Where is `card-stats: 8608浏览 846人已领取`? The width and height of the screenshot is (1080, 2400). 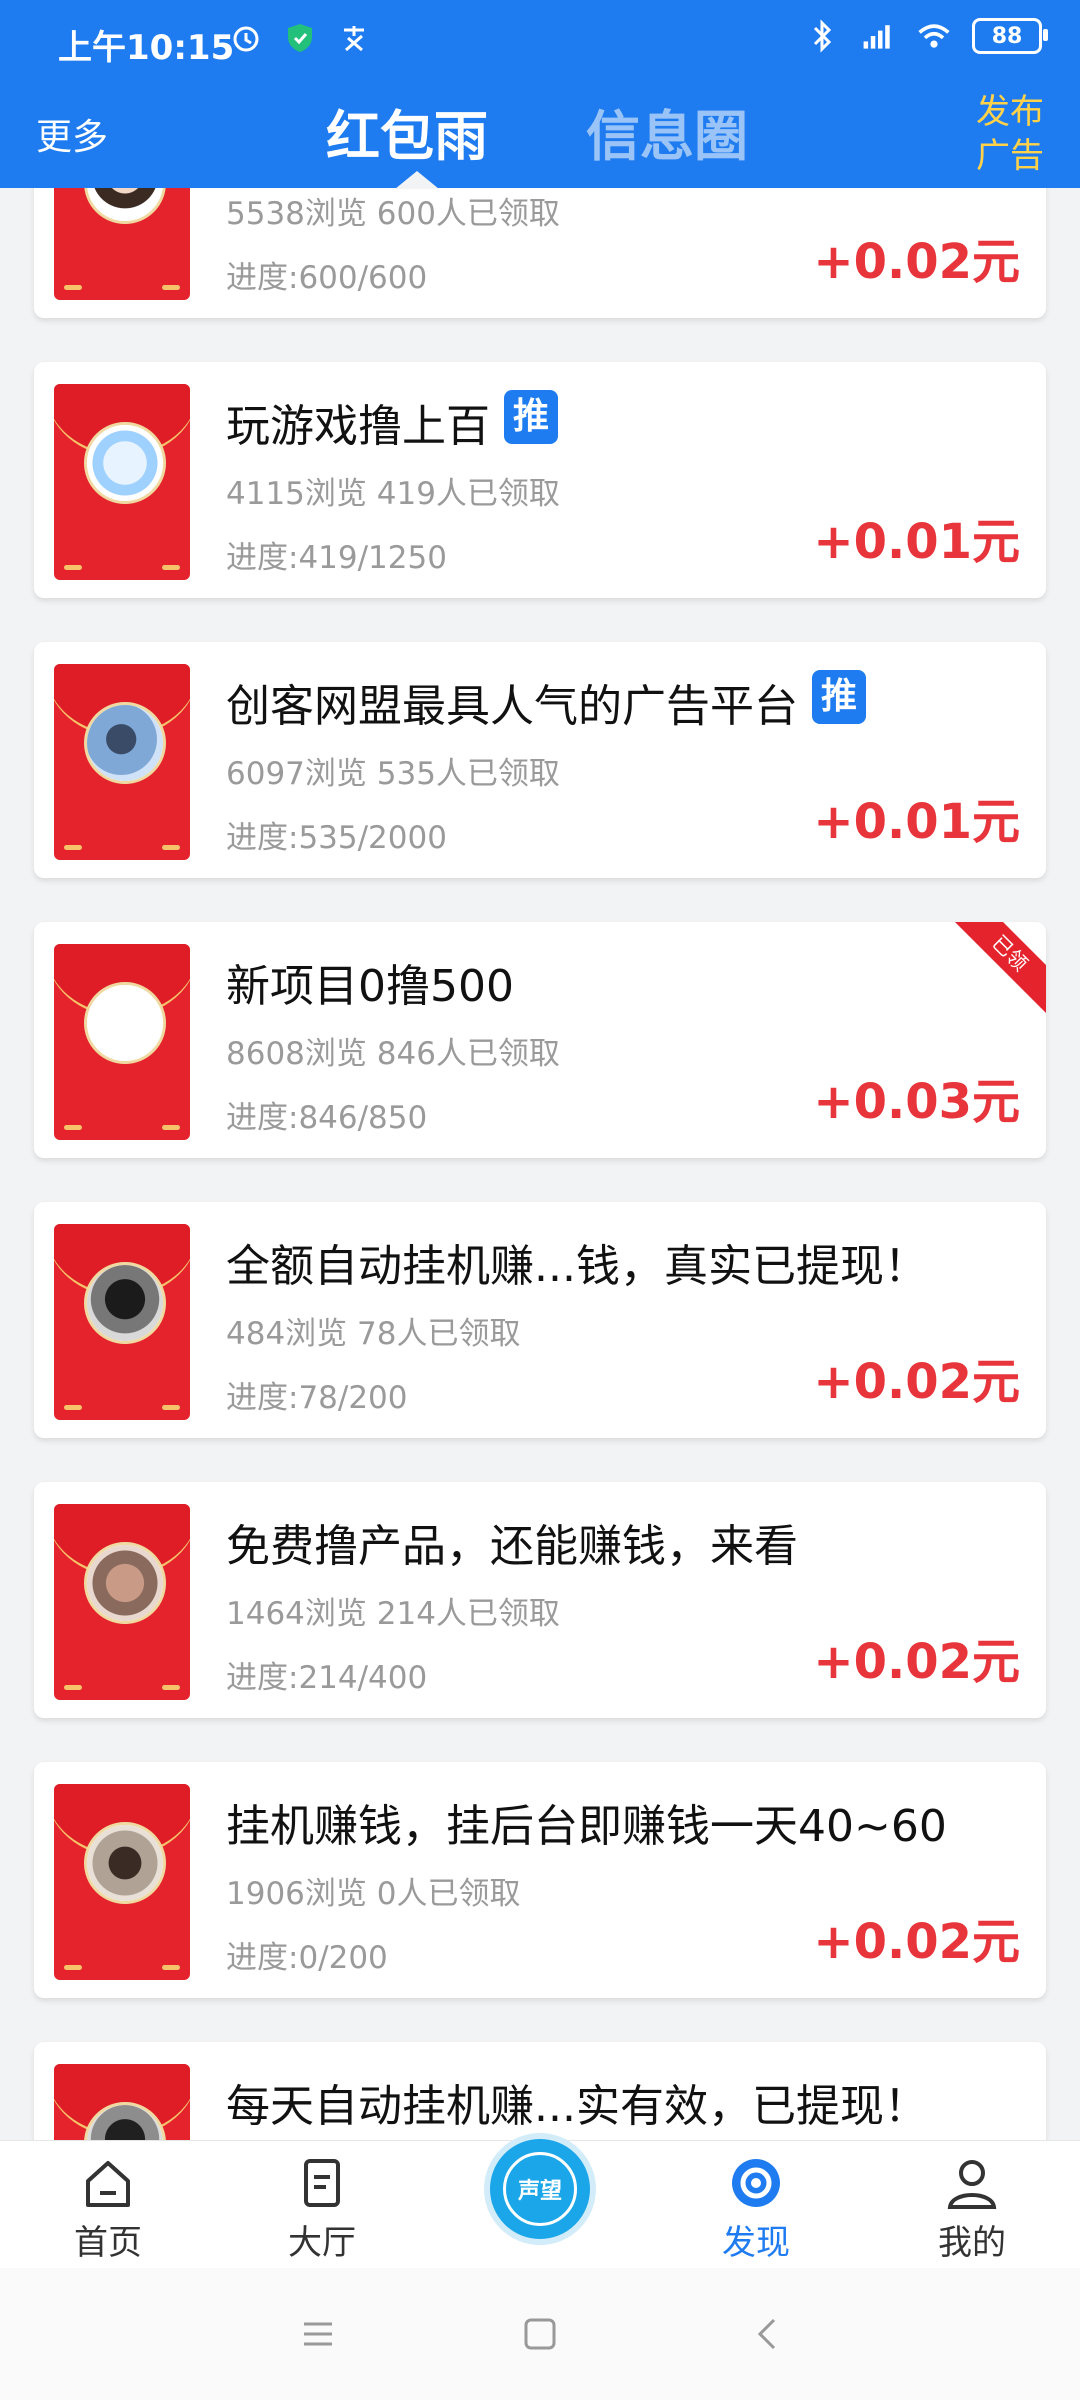 card-stats: 8608浏览 846人已领取 is located at coordinates (393, 1050).